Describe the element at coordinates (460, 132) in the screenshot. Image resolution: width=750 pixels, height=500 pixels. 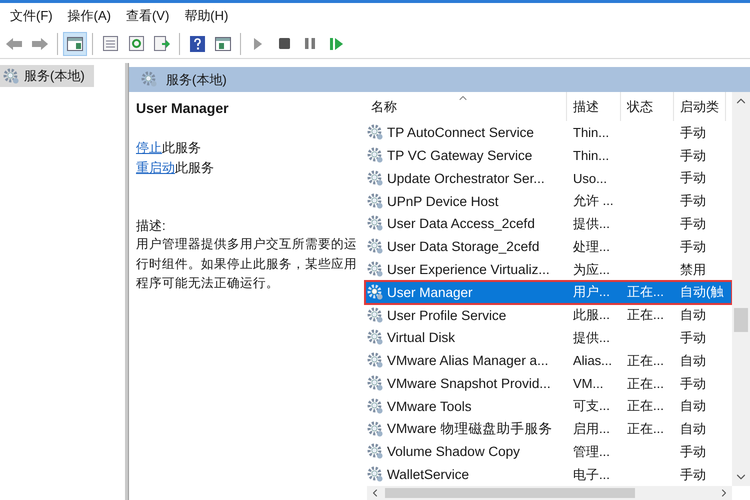
I see `service-name: TP AutoConnect Service` at that location.